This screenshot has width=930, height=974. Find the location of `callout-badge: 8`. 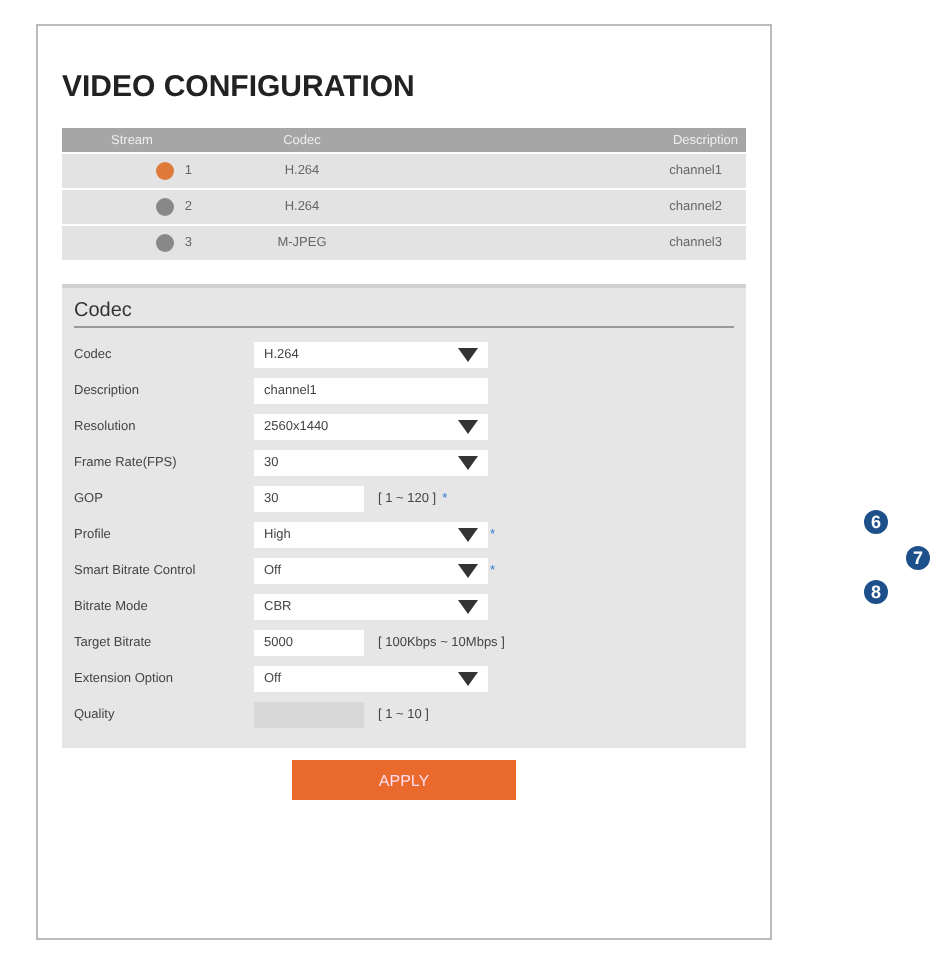

callout-badge: 8 is located at coordinates (876, 592).